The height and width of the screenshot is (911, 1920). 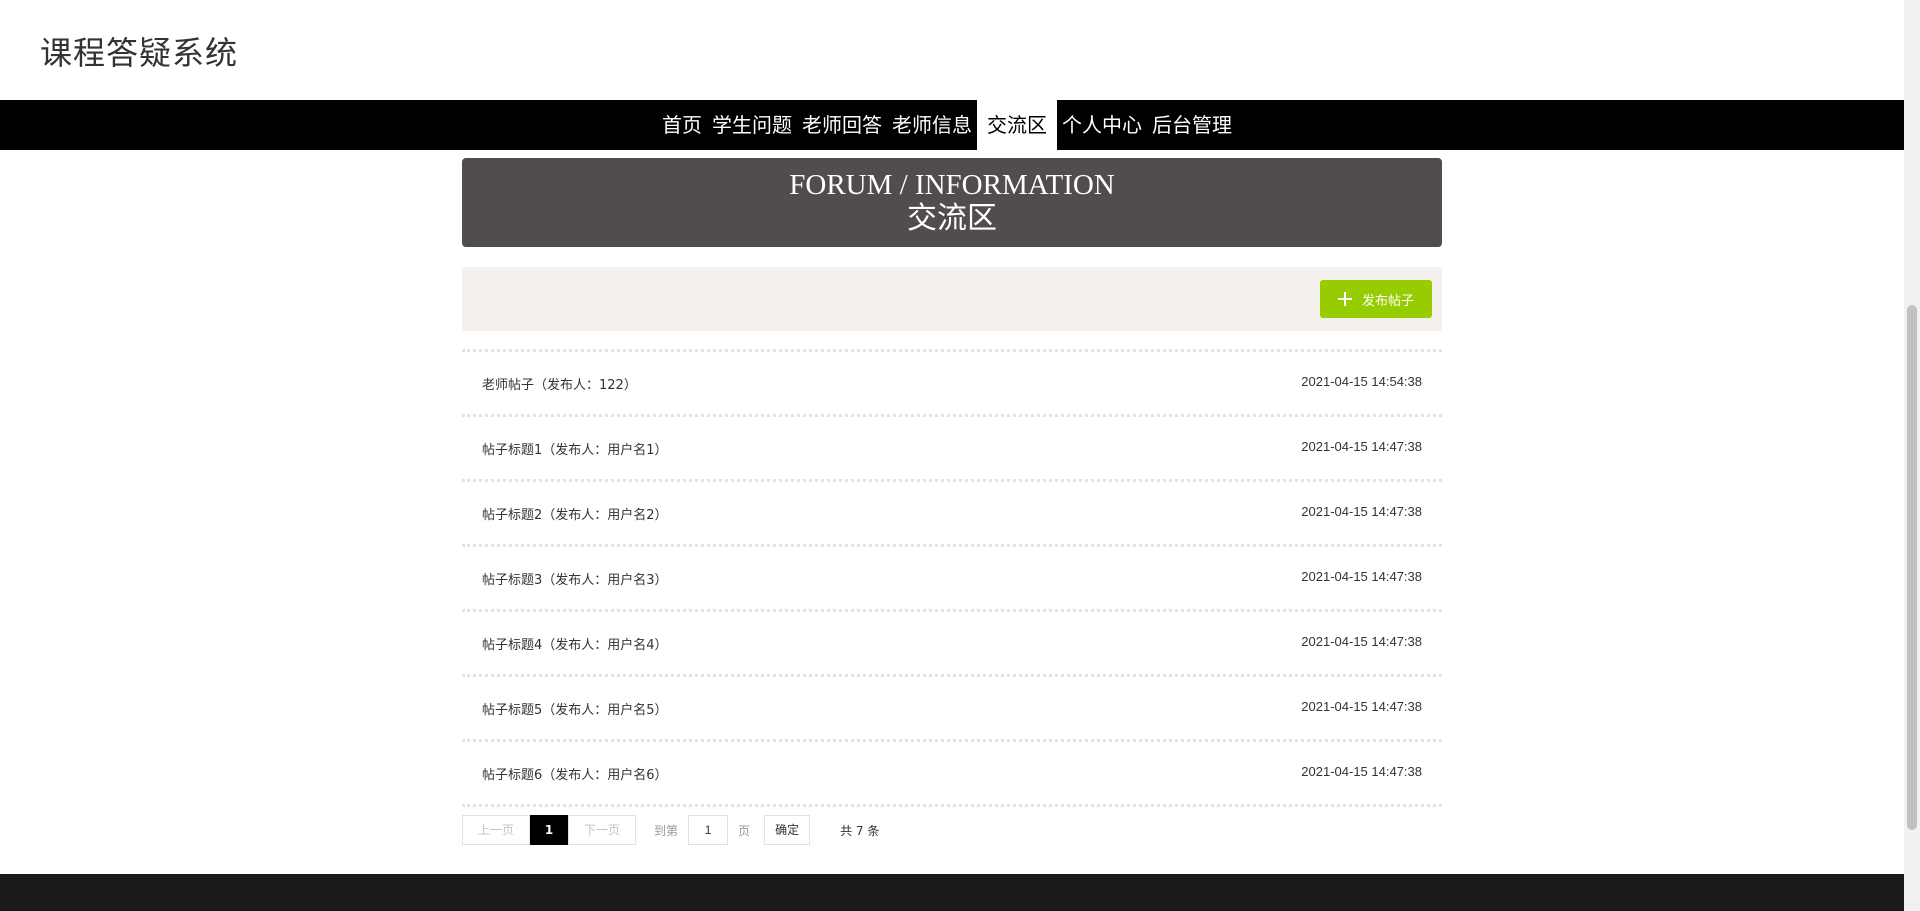 What do you see at coordinates (575, 643) in the screenshot?
I see `post-title: 帖子标题4（发布人：用户名4）` at bounding box center [575, 643].